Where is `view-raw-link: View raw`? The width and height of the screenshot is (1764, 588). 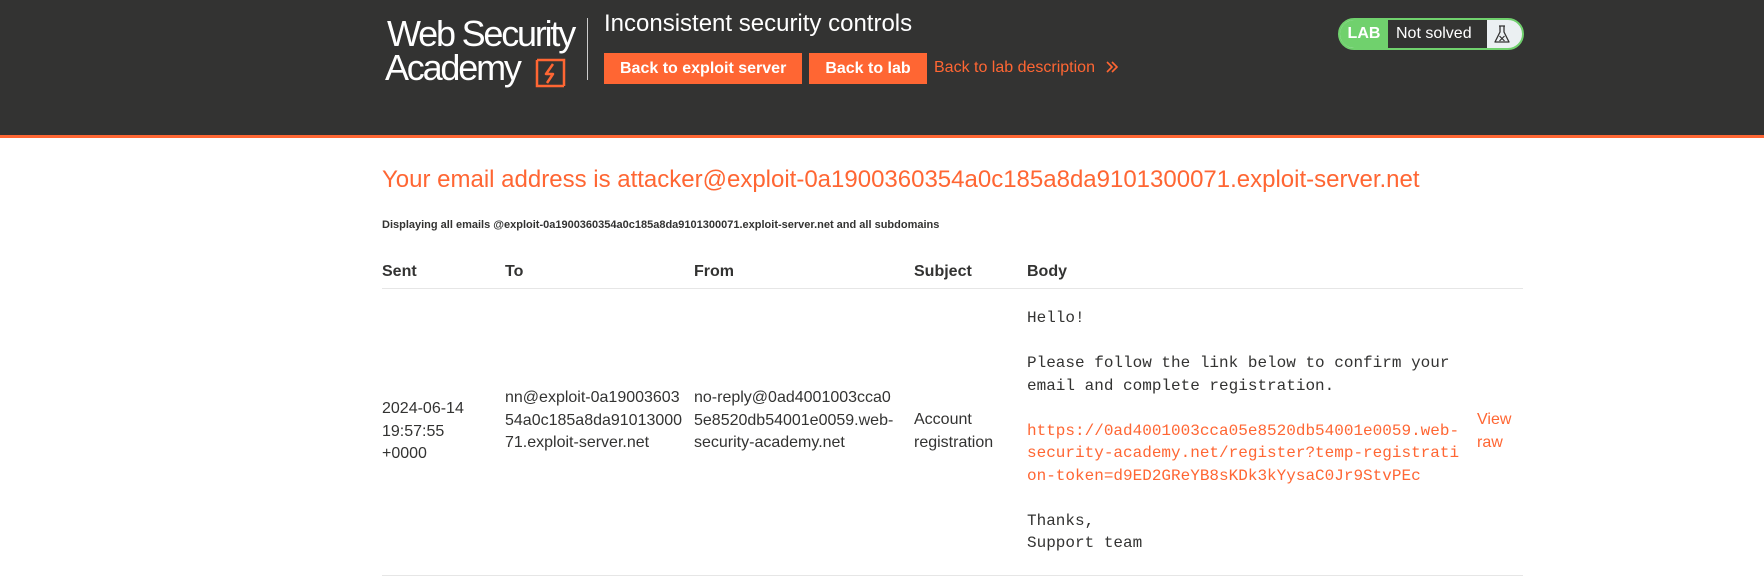 view-raw-link: View raw is located at coordinates (1502, 431).